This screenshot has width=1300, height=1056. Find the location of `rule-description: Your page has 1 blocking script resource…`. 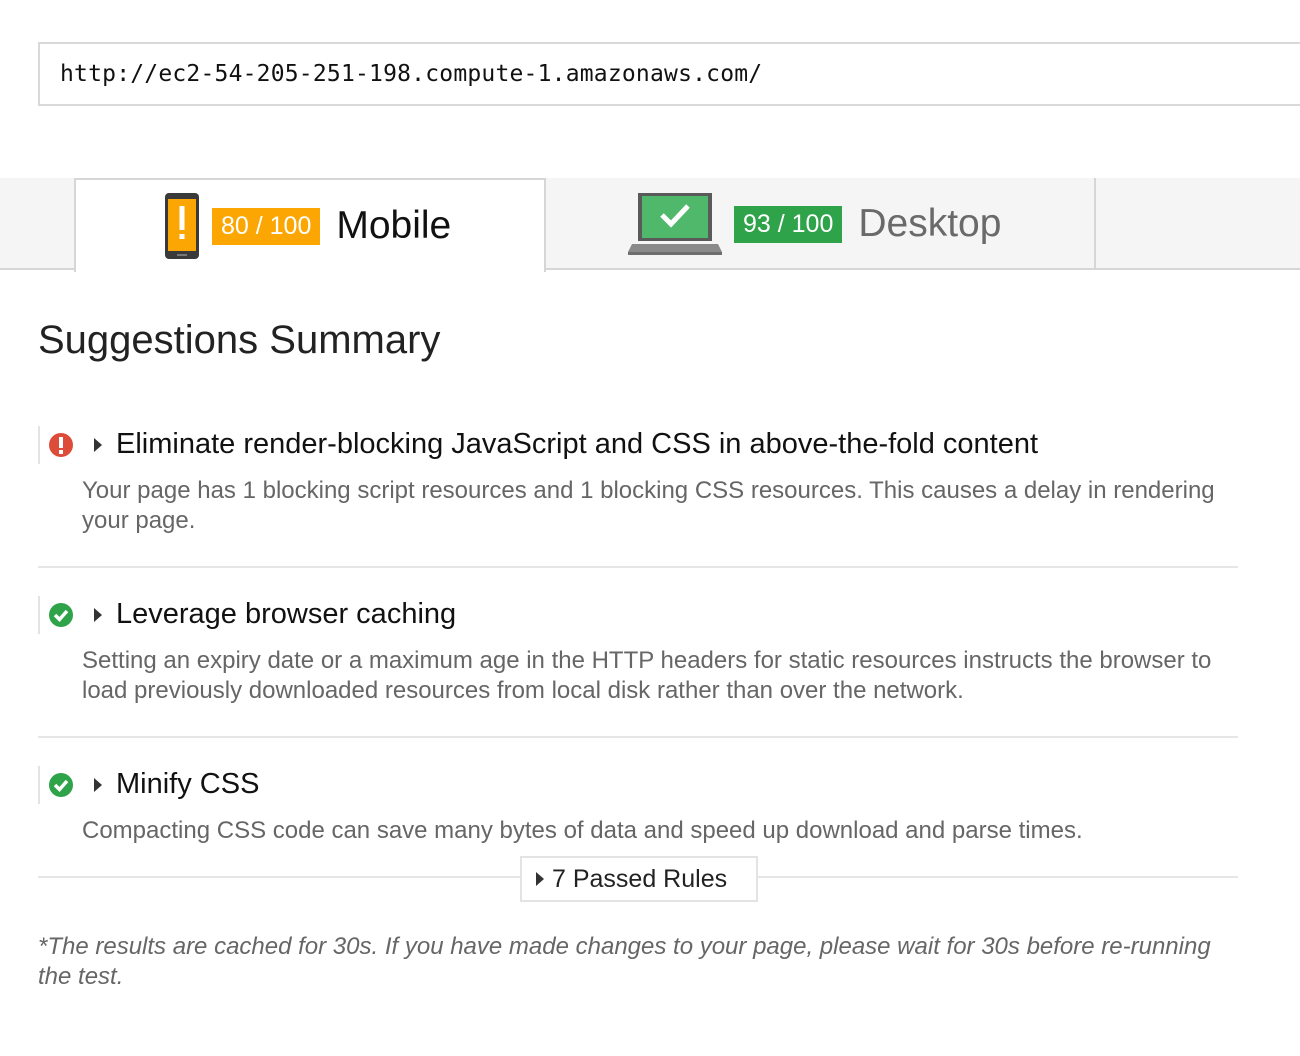

rule-description: Your page has 1 blocking script resource… is located at coordinates (648, 505).